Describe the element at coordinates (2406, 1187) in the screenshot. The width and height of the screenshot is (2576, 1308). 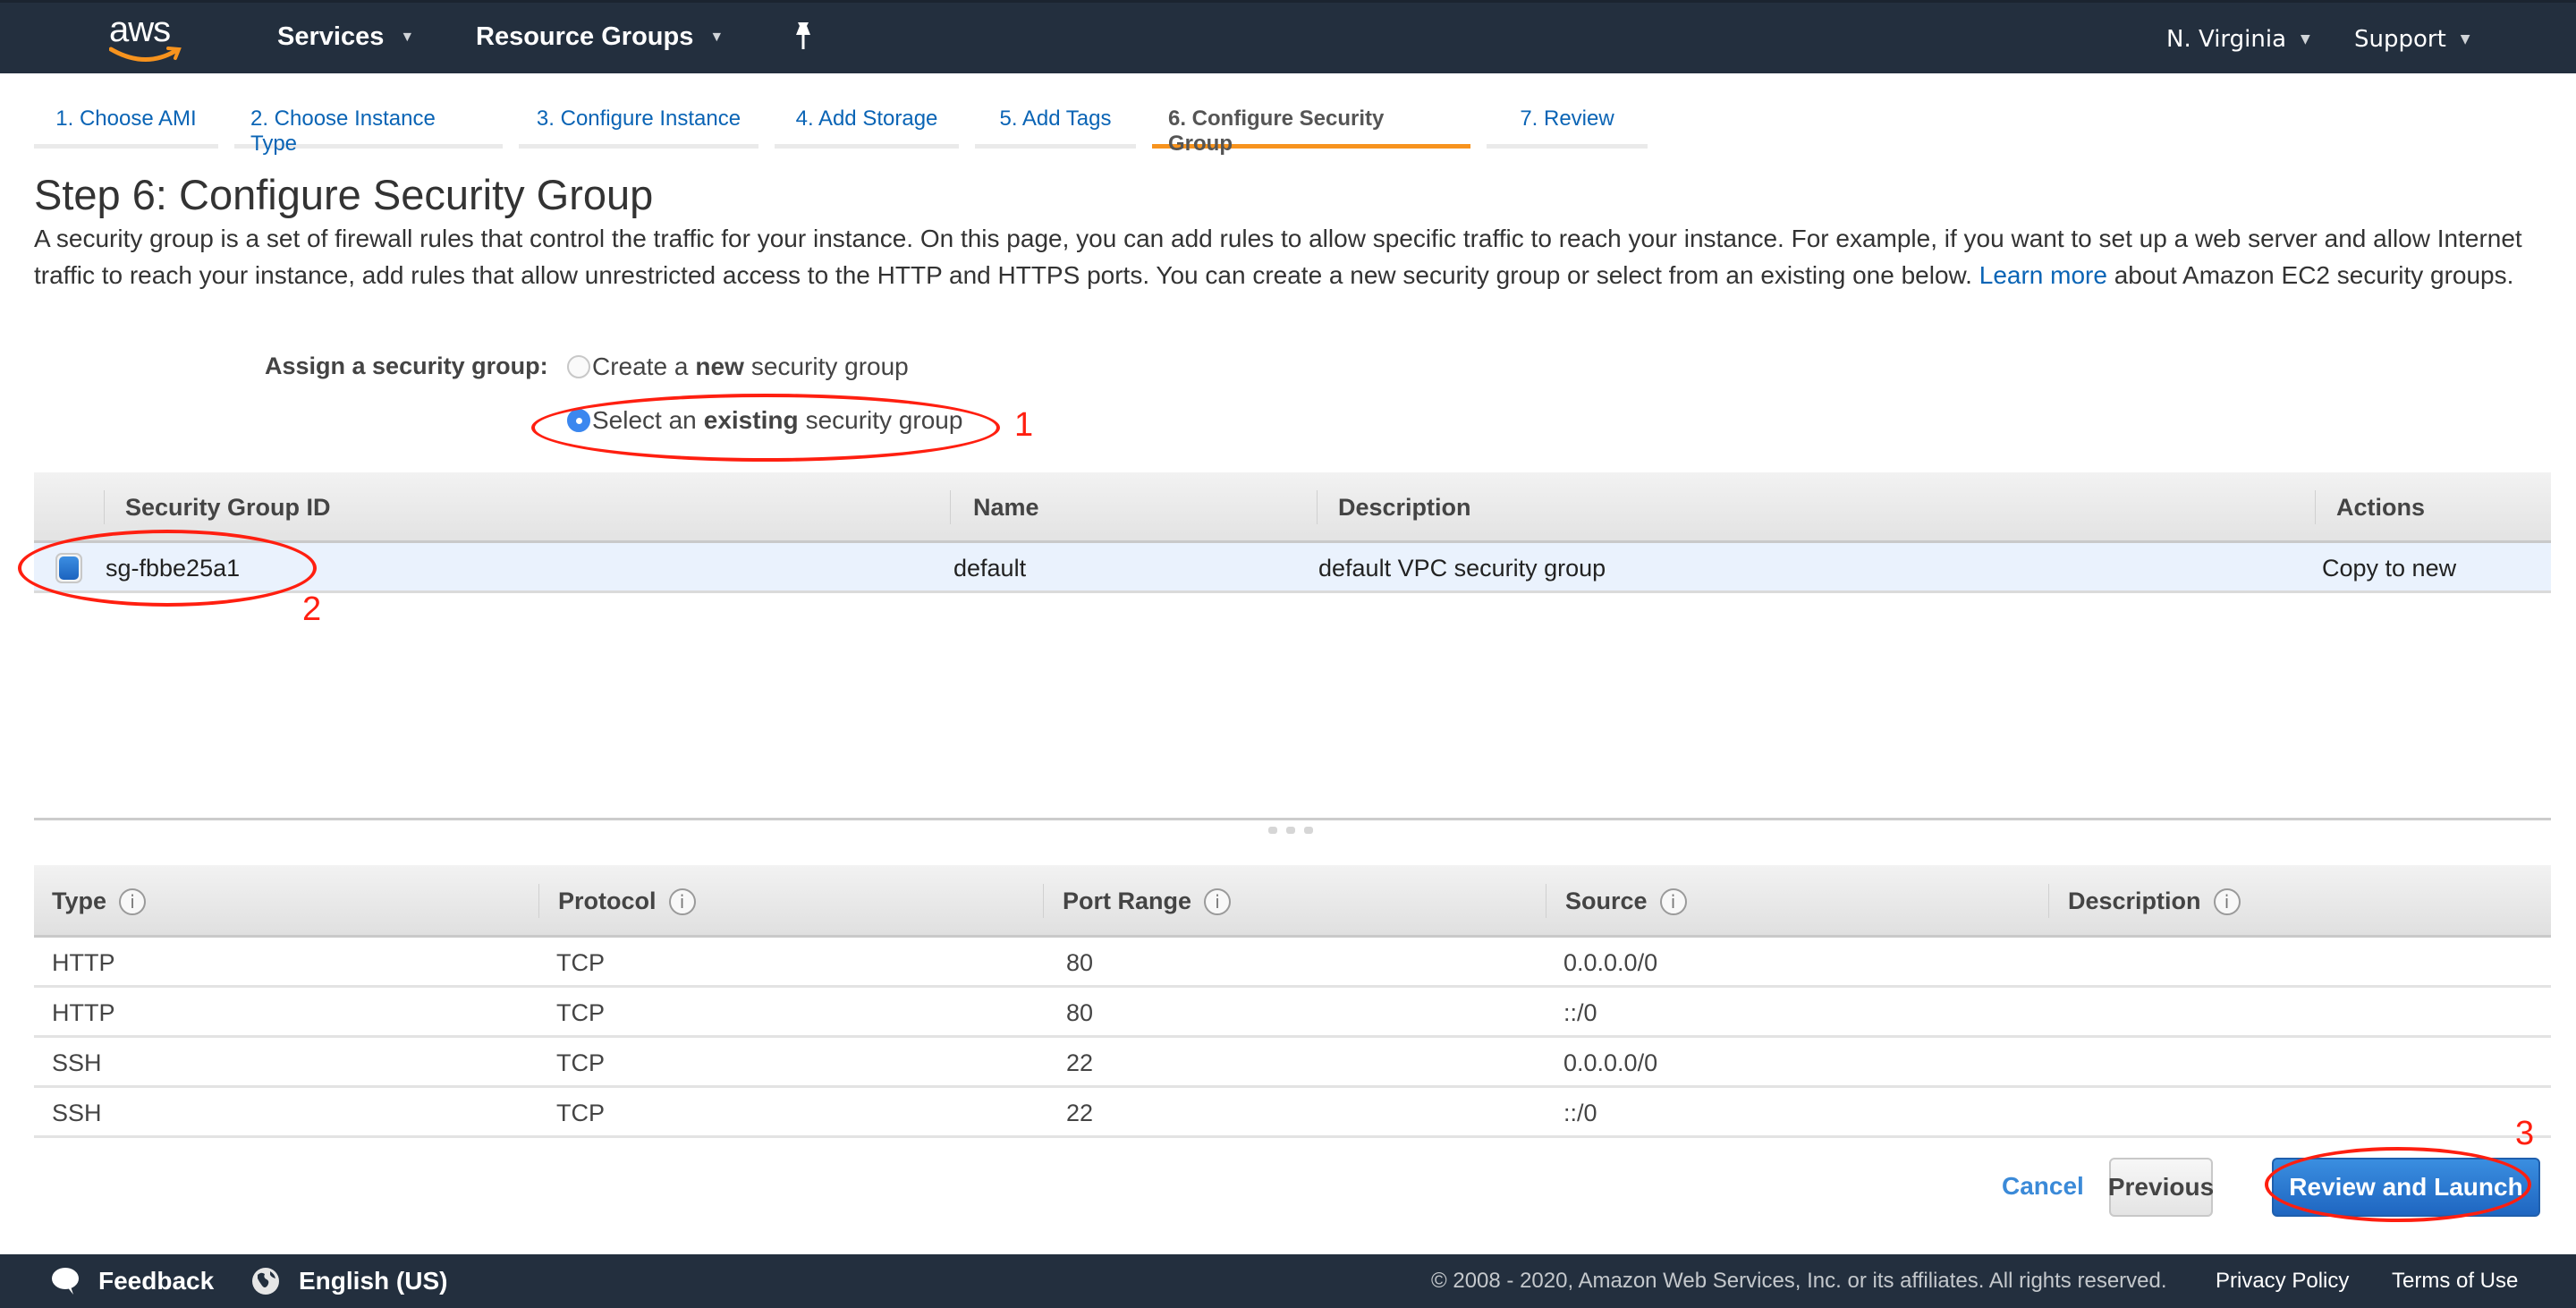
I see `review-and-launch-button: Review and Launch` at that location.